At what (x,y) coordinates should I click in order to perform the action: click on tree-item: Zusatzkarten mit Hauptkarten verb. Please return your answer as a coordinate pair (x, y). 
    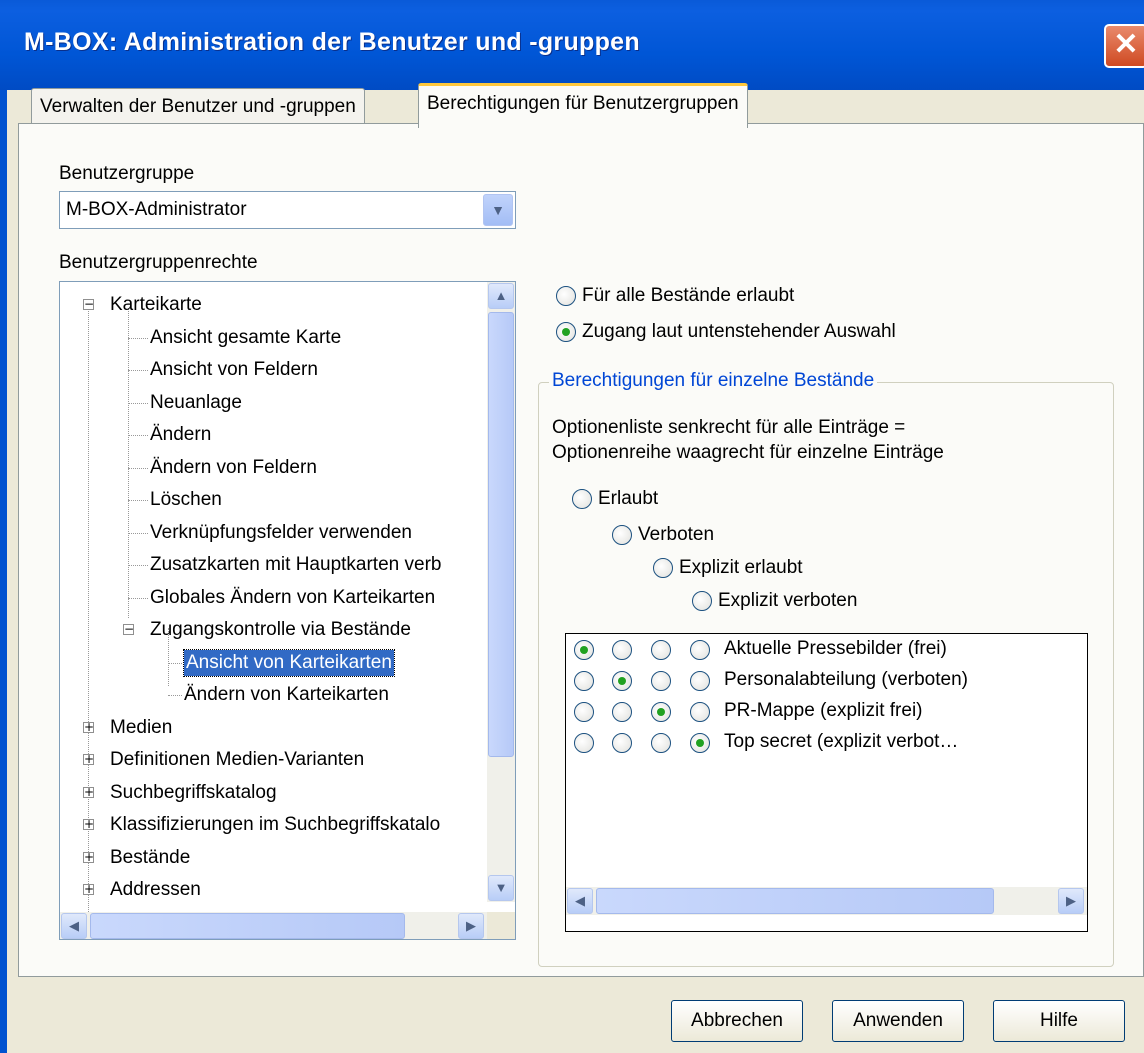
    Looking at the image, I should click on (295, 565).